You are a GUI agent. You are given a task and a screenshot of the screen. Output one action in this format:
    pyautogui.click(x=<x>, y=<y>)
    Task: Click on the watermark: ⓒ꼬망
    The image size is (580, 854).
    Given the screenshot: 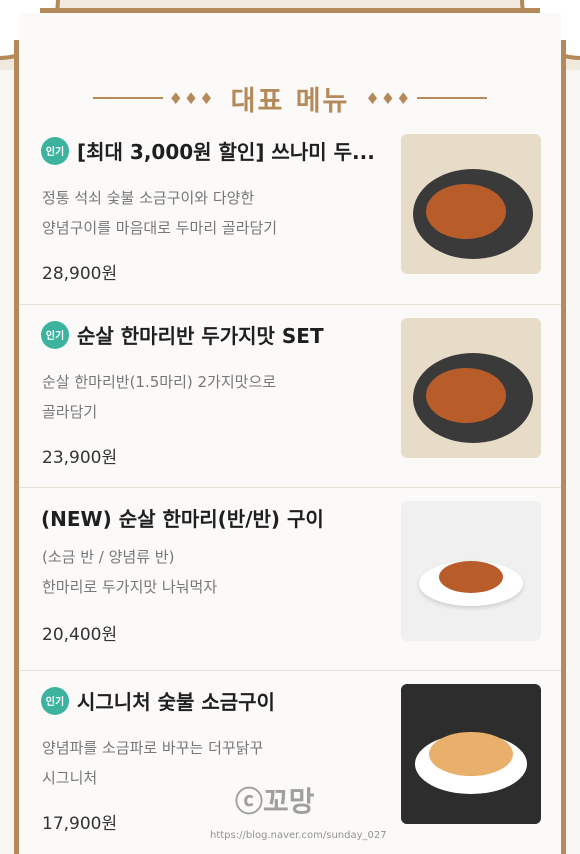 What is the action you would take?
    pyautogui.click(x=275, y=801)
    